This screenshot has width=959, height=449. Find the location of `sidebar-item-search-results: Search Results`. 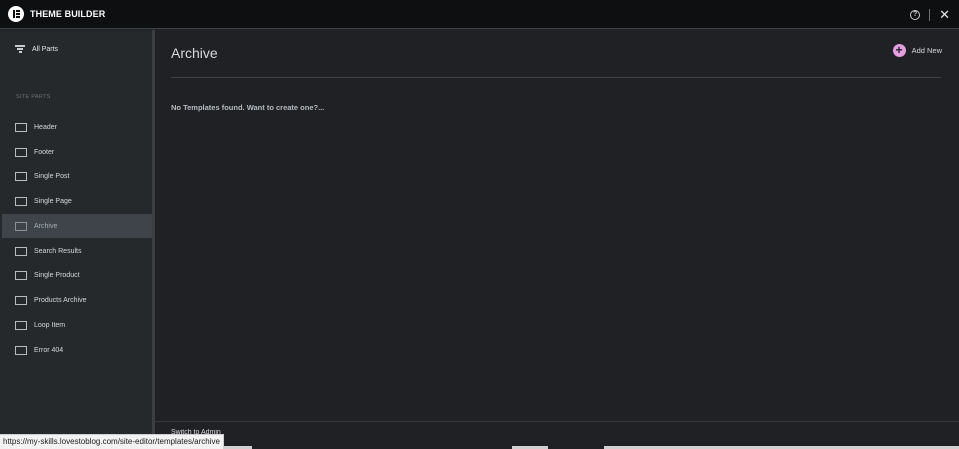

sidebar-item-search-results: Search Results is located at coordinates (77, 251).